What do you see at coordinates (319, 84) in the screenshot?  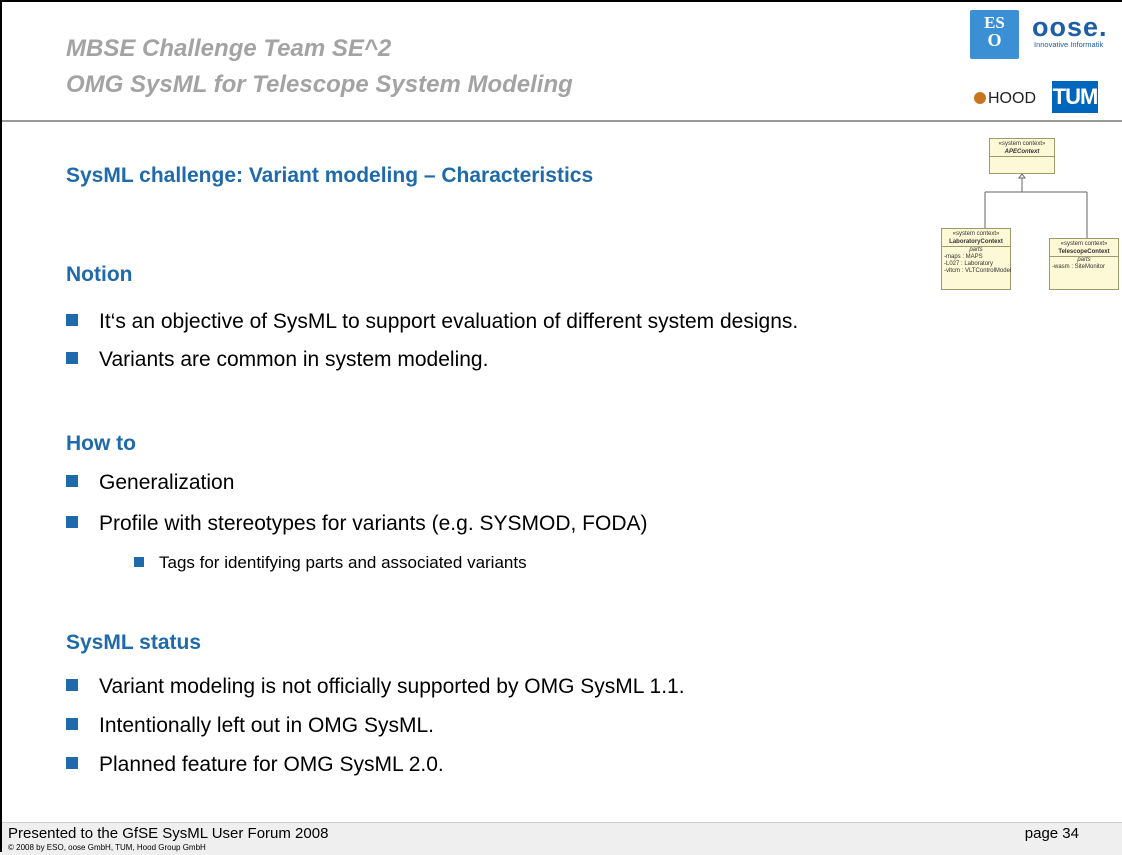 I see `header-title-line-2: OMG SysML for Telescope System Modeling` at bounding box center [319, 84].